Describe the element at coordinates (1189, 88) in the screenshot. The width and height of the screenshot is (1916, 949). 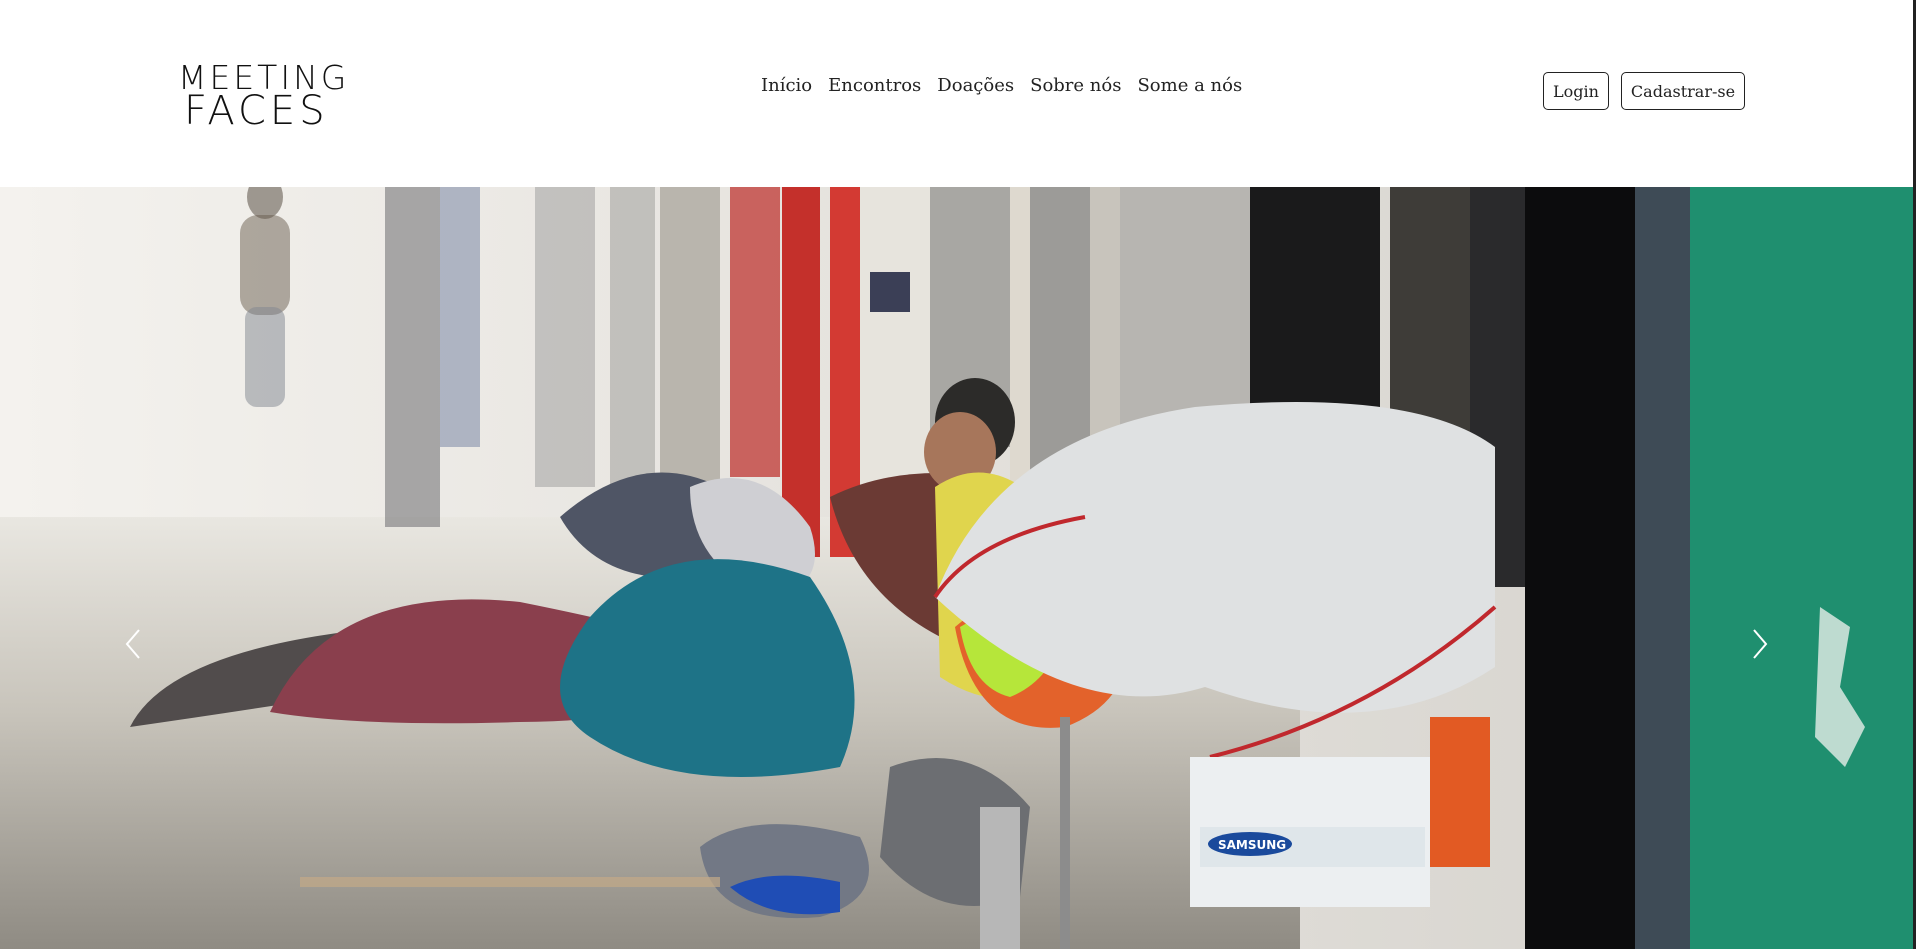
I see `nav-link-some-a-nos: Some a nós` at that location.